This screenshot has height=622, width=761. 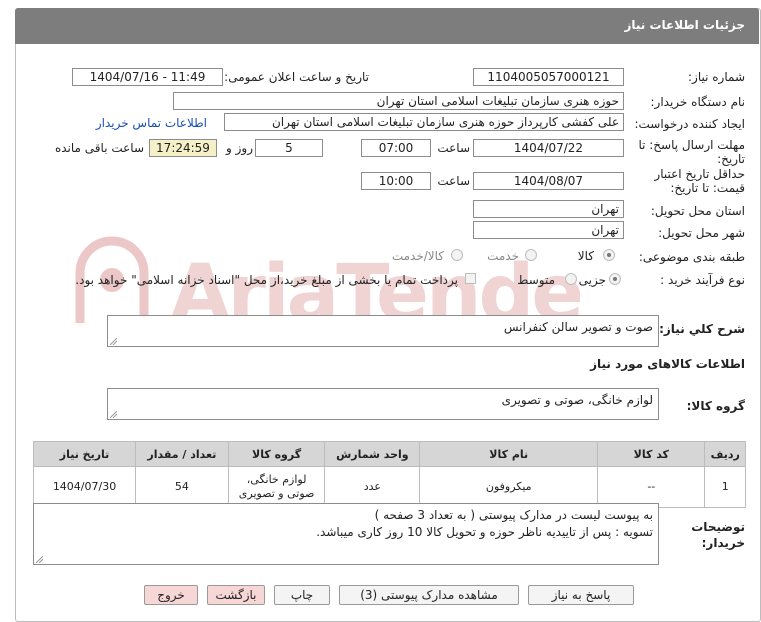 I want to click on need-number-field: 1104005057000121, so click(x=548, y=77).